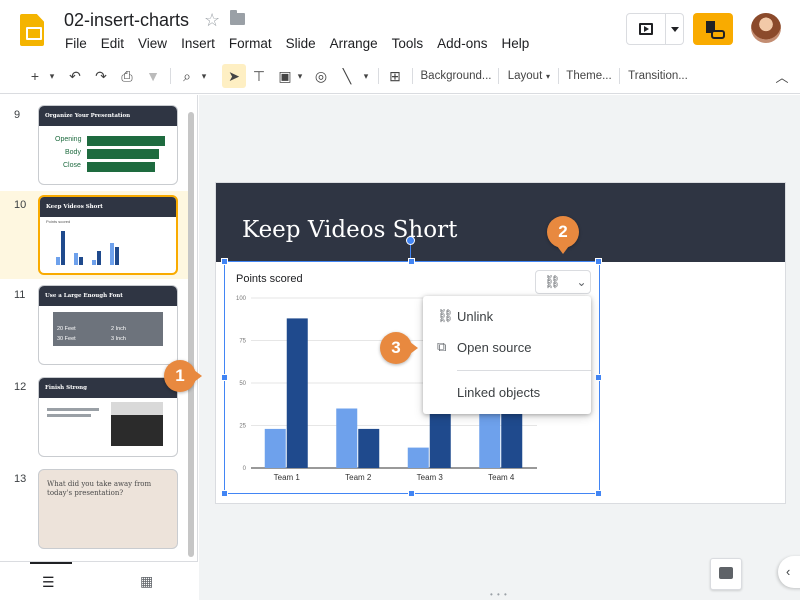  What do you see at coordinates (285, 76) in the screenshot?
I see `image-icon: ▣` at bounding box center [285, 76].